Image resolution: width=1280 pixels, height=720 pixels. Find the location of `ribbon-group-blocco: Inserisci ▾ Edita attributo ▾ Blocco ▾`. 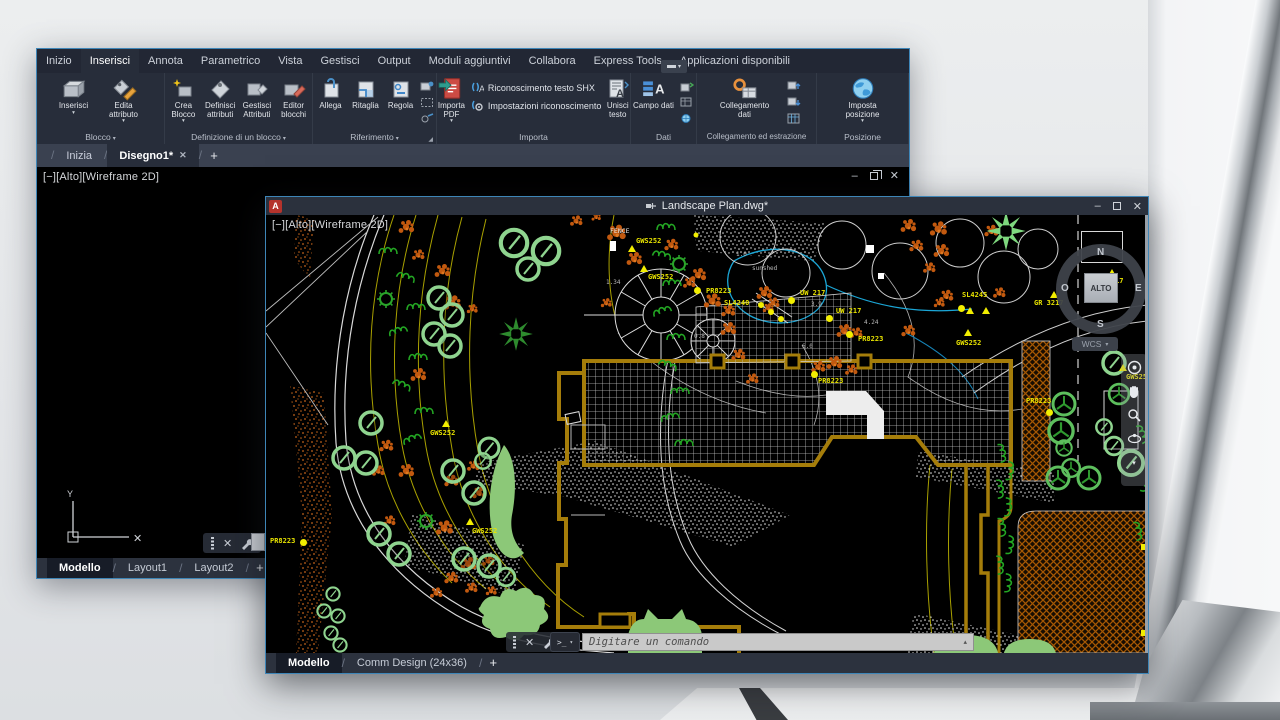

ribbon-group-blocco: Inserisci ▾ Edita attributo ▾ Blocco ▾ is located at coordinates (101, 108).